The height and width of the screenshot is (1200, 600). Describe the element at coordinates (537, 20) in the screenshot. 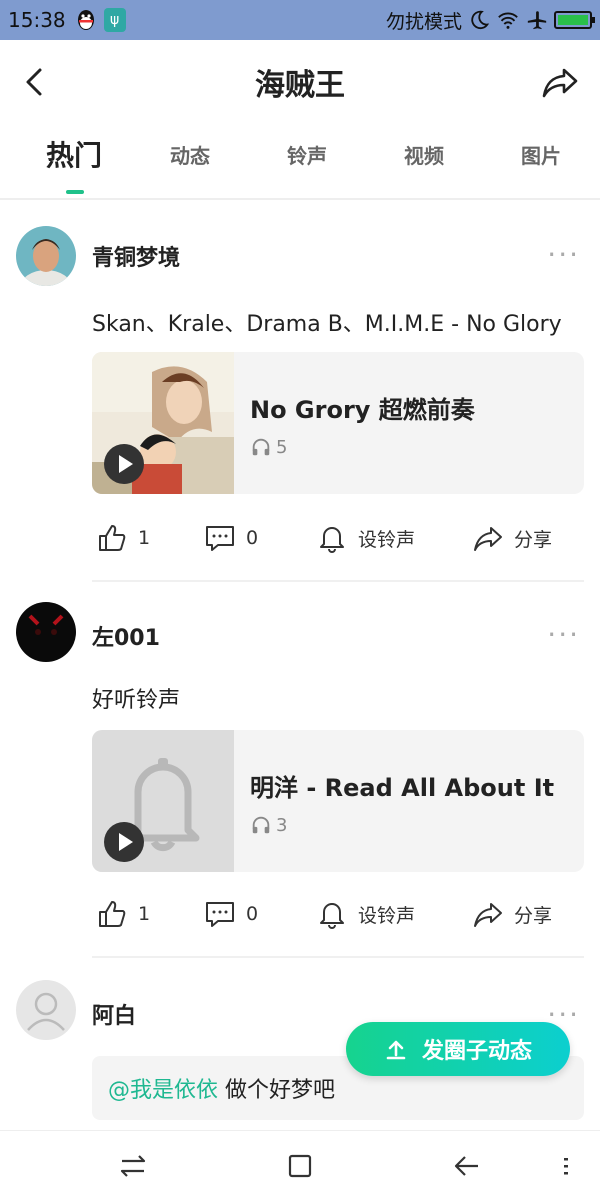

I see `airplane-icon` at that location.